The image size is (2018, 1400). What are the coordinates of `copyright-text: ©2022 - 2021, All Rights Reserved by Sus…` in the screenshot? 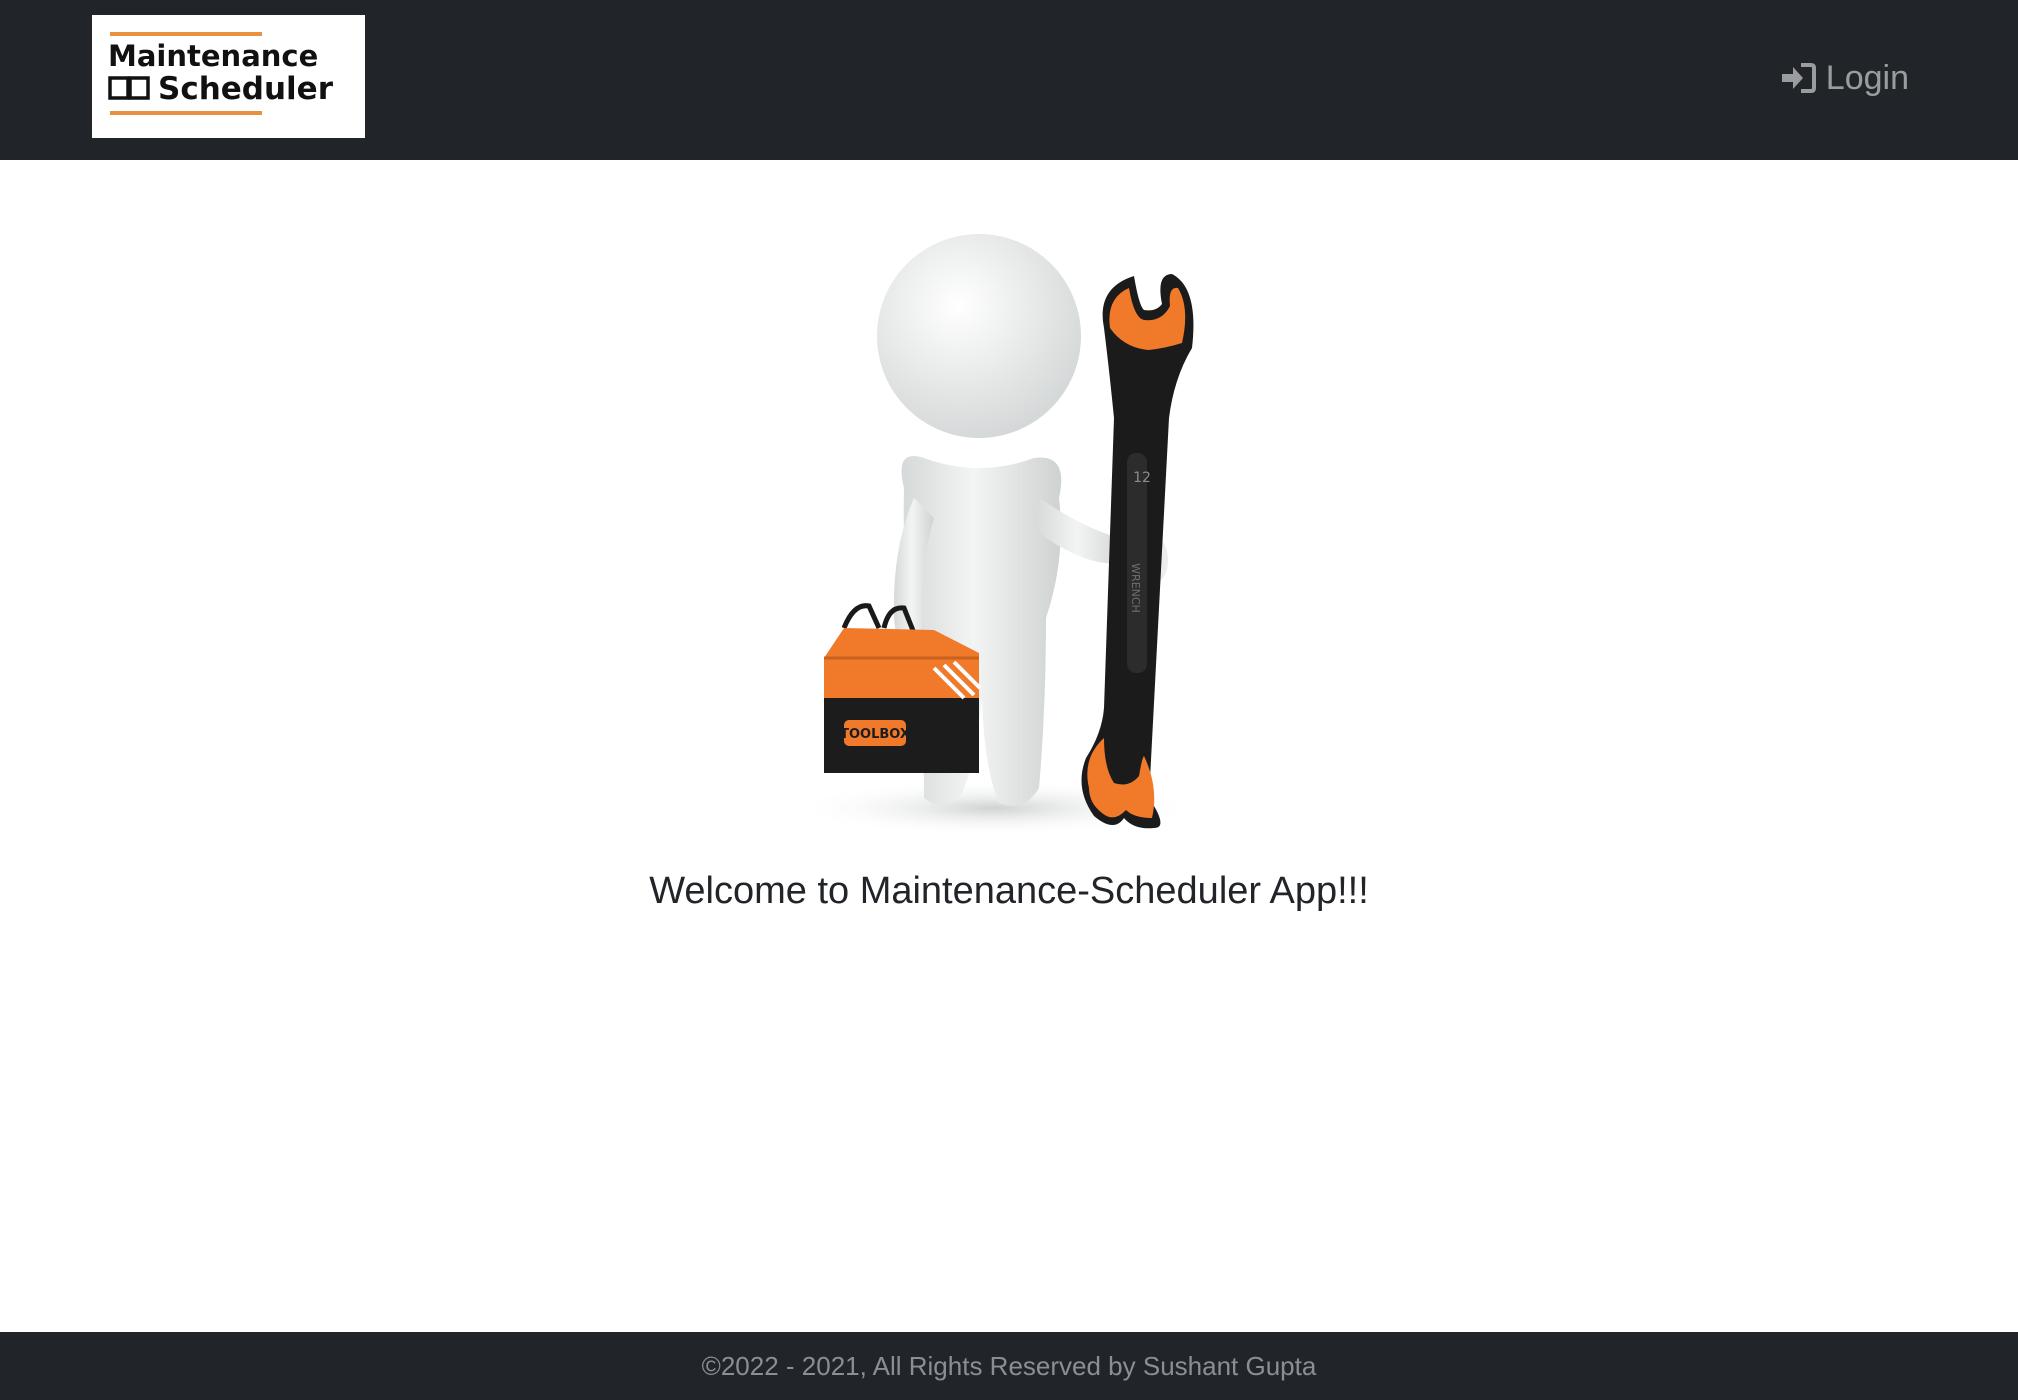 It's located at (1009, 1366).